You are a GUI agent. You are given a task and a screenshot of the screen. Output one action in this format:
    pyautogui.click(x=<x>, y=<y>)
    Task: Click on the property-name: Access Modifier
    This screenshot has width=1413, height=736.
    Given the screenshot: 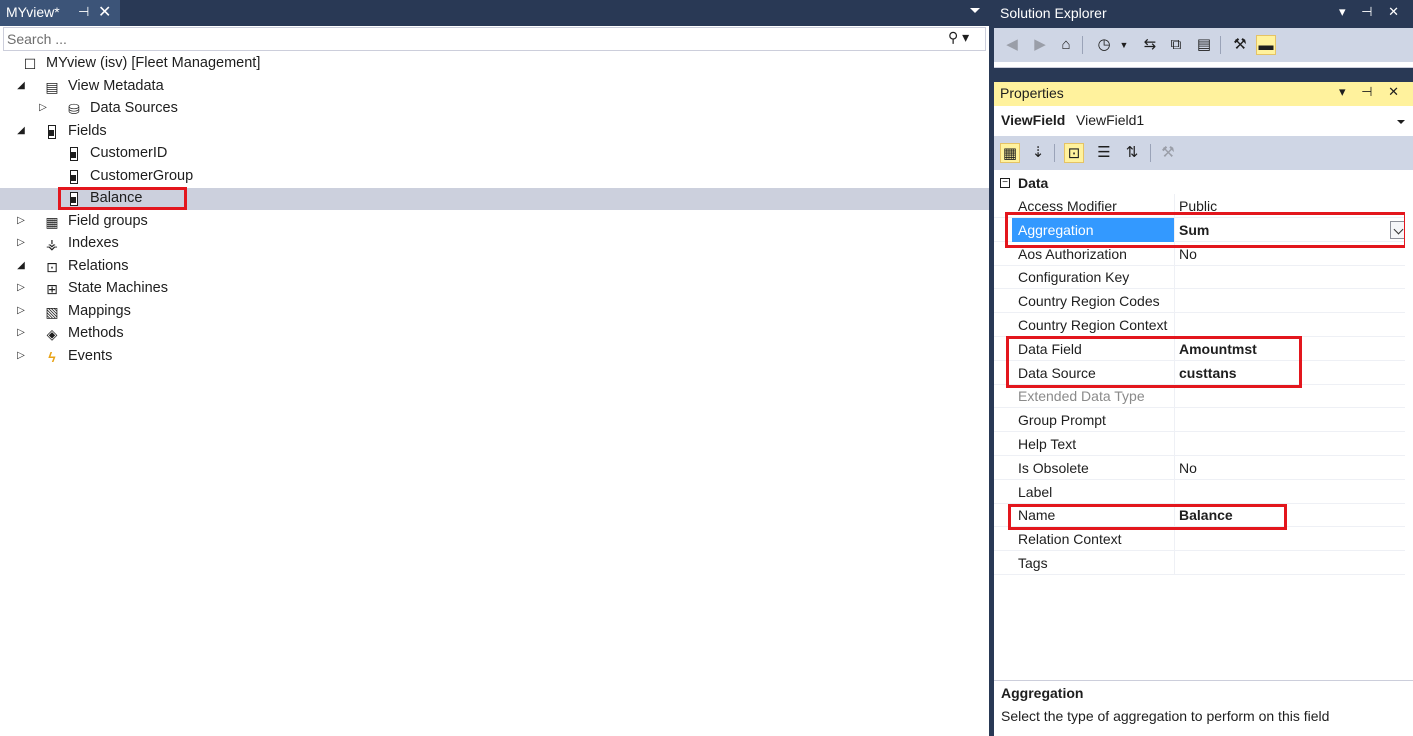 What is the action you would take?
    pyautogui.click(x=1067, y=206)
    